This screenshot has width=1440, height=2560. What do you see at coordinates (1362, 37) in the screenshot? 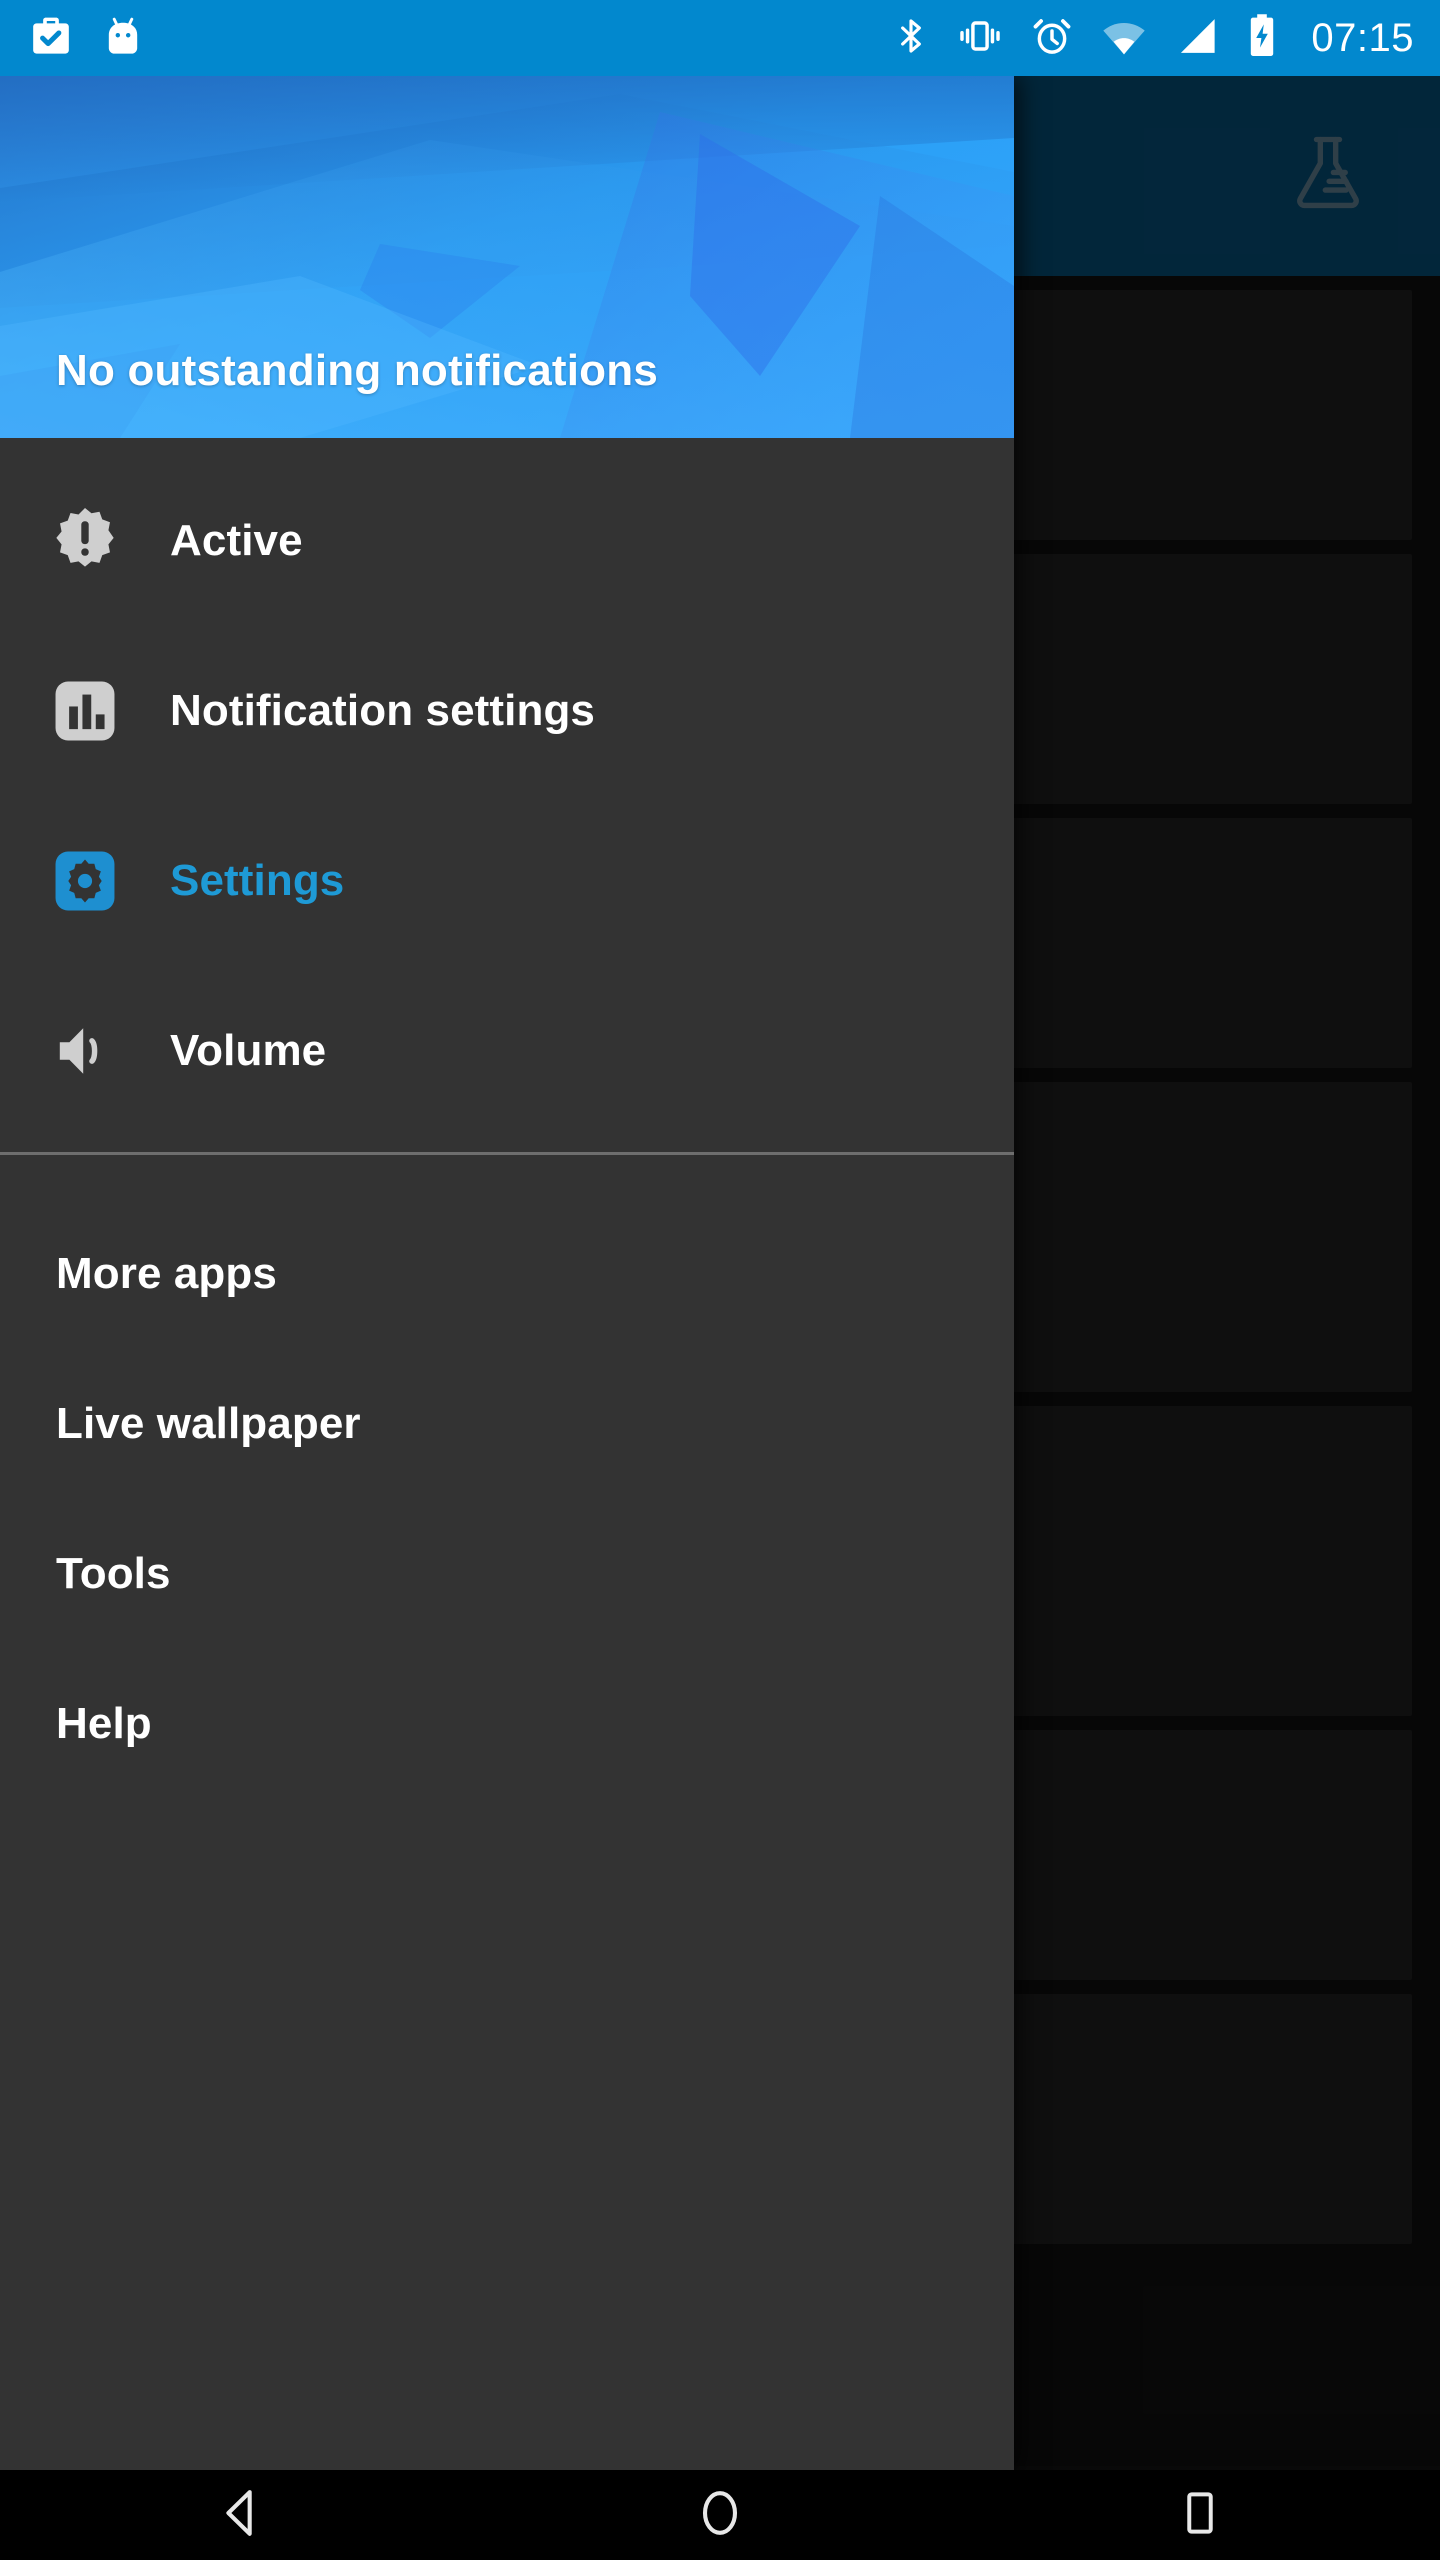
I see `status-bar-clock: 07:15` at bounding box center [1362, 37].